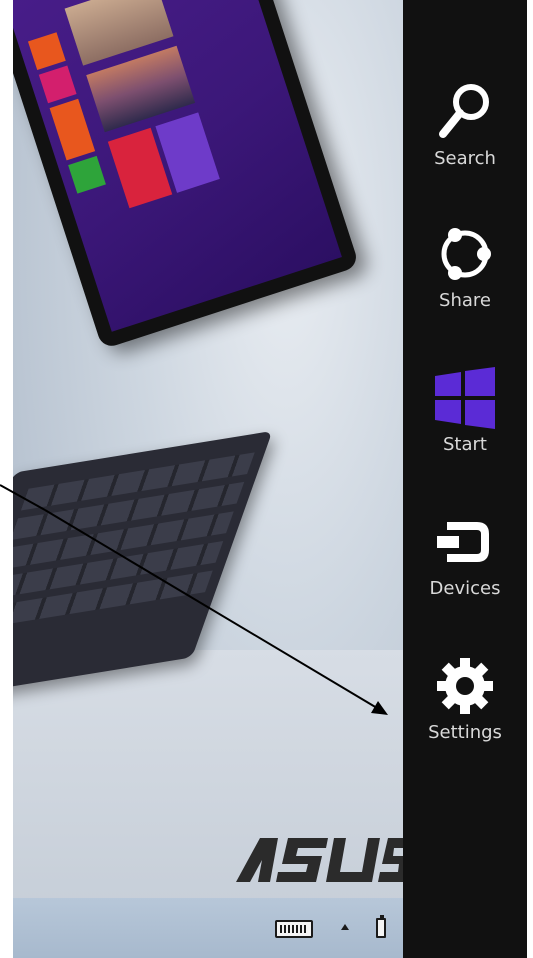  What do you see at coordinates (319, 860) in the screenshot?
I see `asus-logo` at bounding box center [319, 860].